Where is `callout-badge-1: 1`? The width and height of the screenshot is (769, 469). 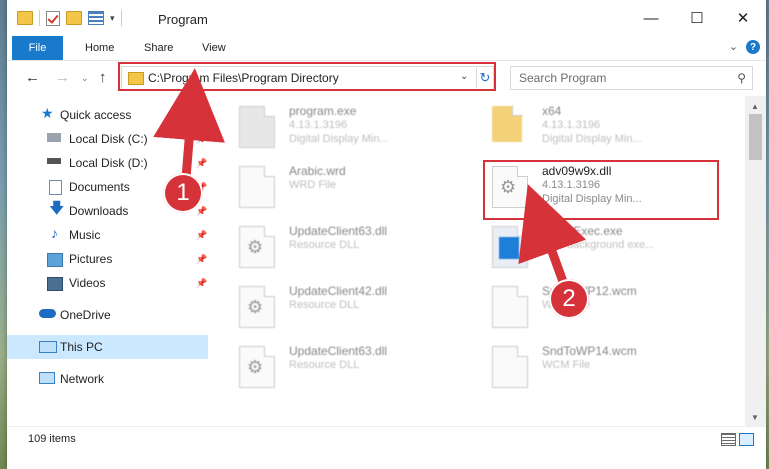 callout-badge-1: 1 is located at coordinates (183, 193).